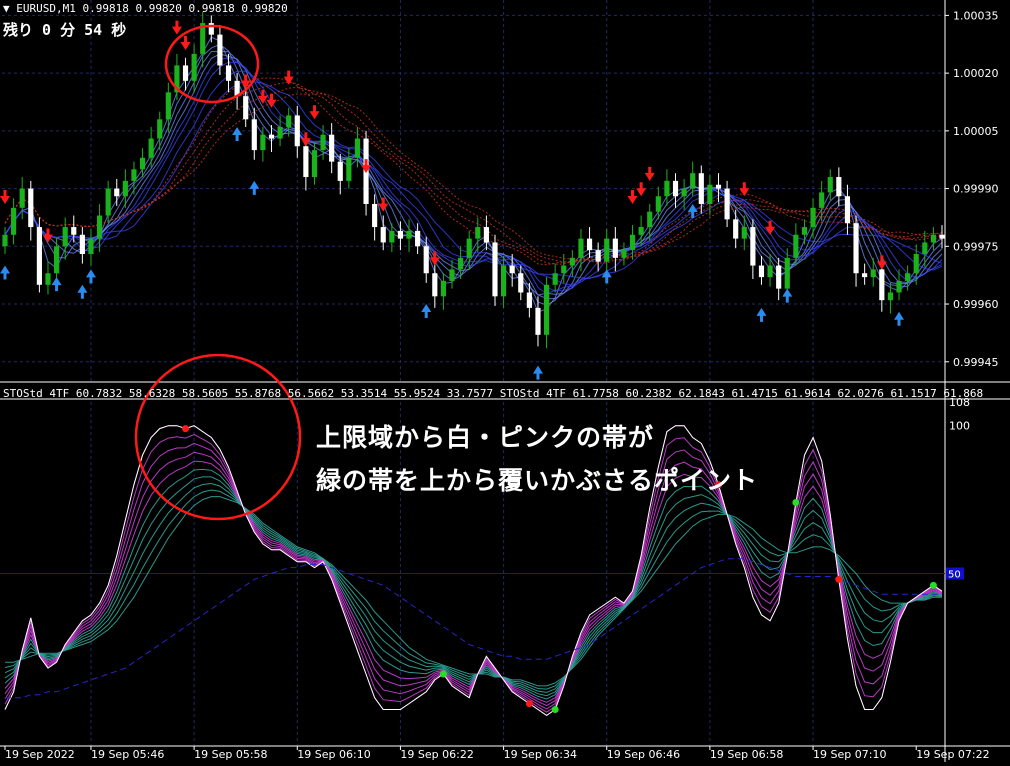 The width and height of the screenshot is (1010, 766). Describe the element at coordinates (849, 754) in the screenshot. I see `time-tick-label: 19 Sep 07:10` at that location.